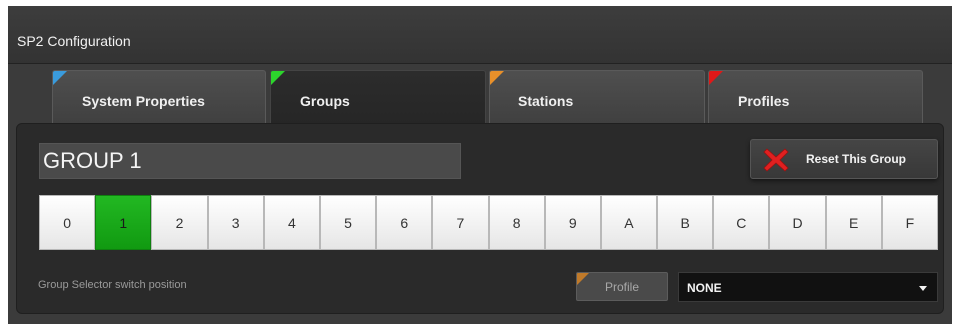 This screenshot has width=958, height=324. I want to click on switch-position-f: F, so click(909, 222).